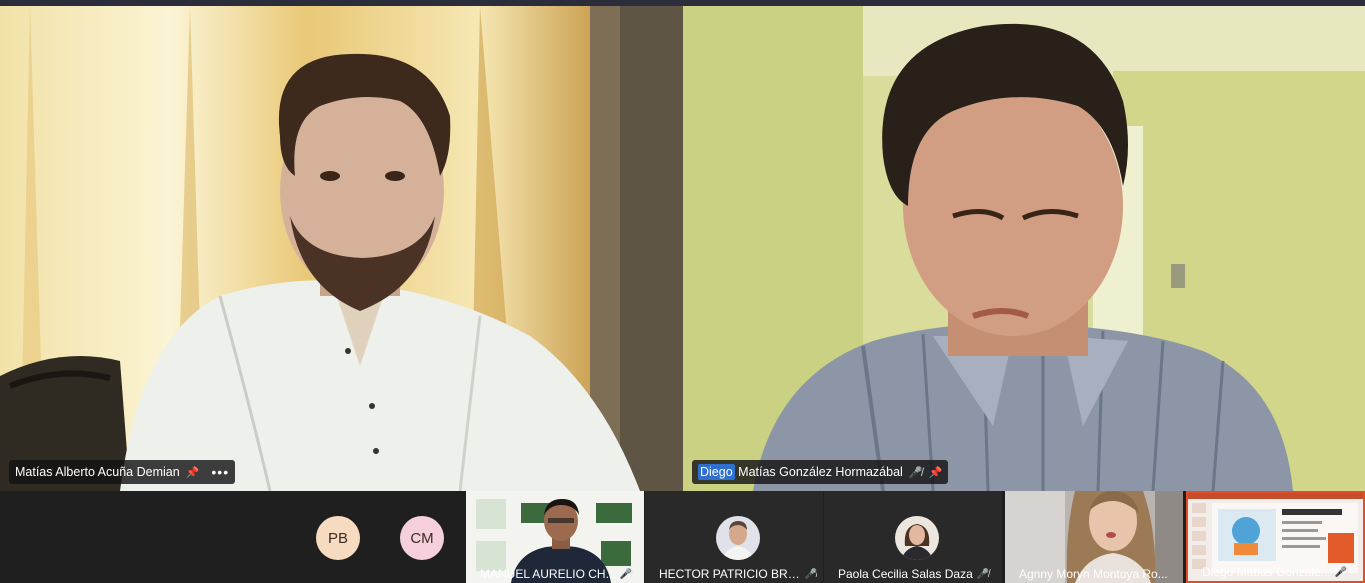 The height and width of the screenshot is (583, 1365). What do you see at coordinates (1275, 537) in the screenshot?
I see `screen-share-tile-diego: Diego Matías Gonzále... 🎤̸` at bounding box center [1275, 537].